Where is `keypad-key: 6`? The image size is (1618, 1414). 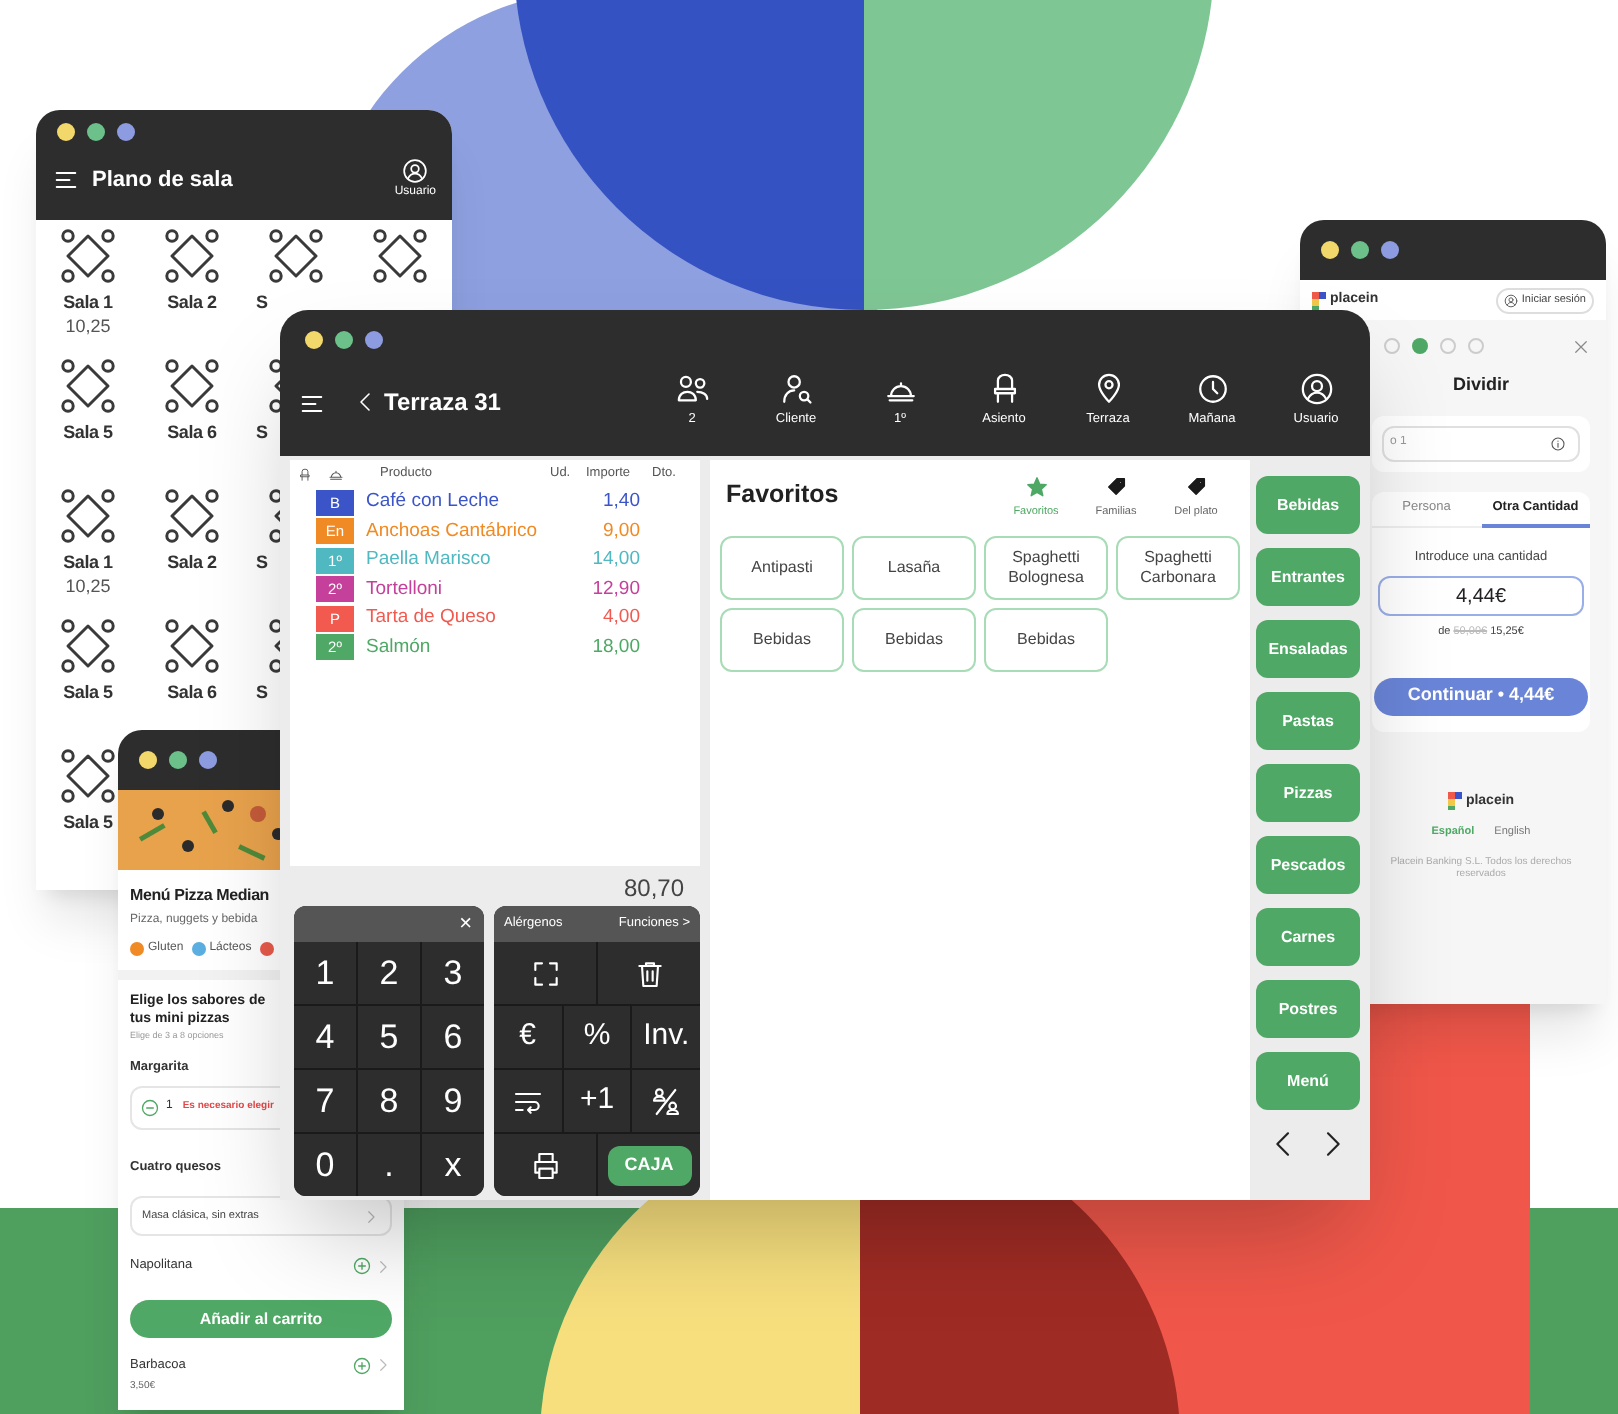 keypad-key: 6 is located at coordinates (453, 1037).